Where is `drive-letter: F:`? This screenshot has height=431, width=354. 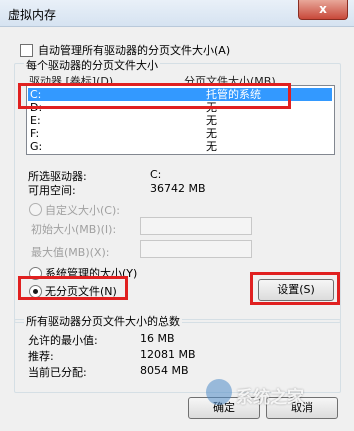 drive-letter: F: is located at coordinates (35, 133).